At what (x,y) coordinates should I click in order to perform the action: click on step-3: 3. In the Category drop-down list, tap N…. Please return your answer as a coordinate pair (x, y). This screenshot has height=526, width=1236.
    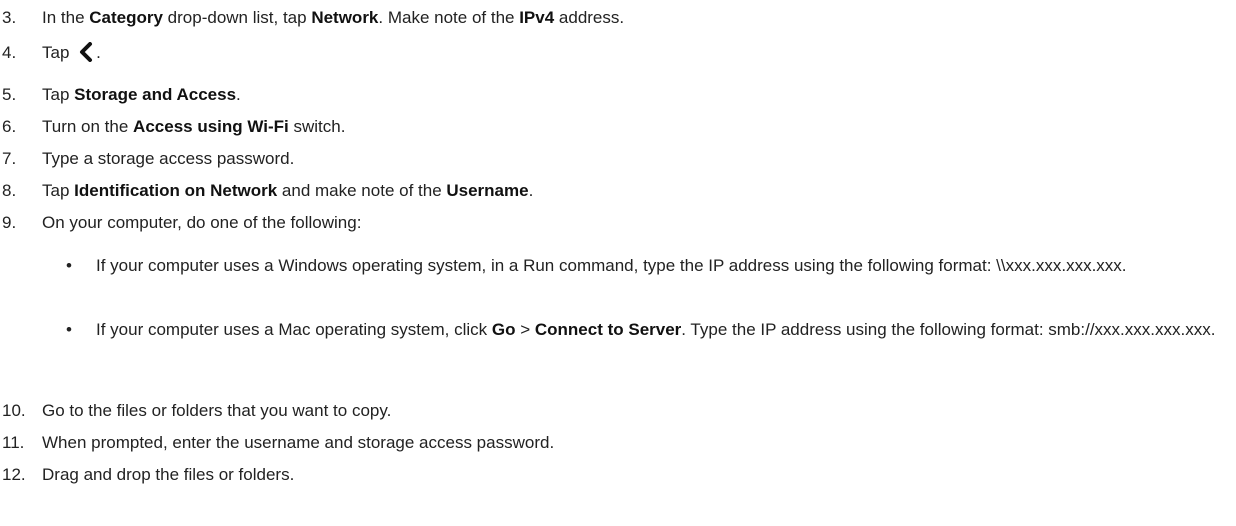
    Looking at the image, I should click on (618, 18).